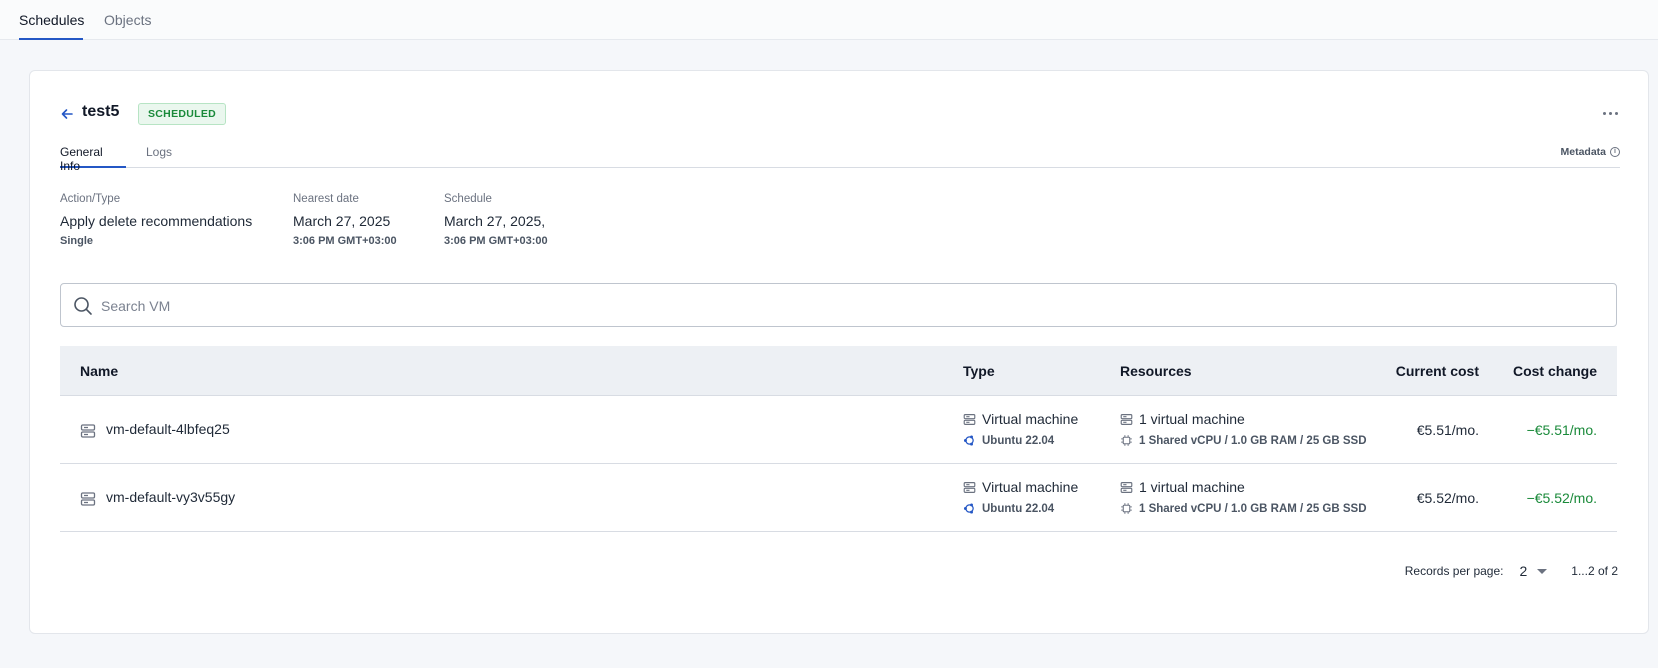 Image resolution: width=1658 pixels, height=668 pixels. Describe the element at coordinates (1594, 571) in the screenshot. I see `pagination-range: 1...2 of 2` at that location.